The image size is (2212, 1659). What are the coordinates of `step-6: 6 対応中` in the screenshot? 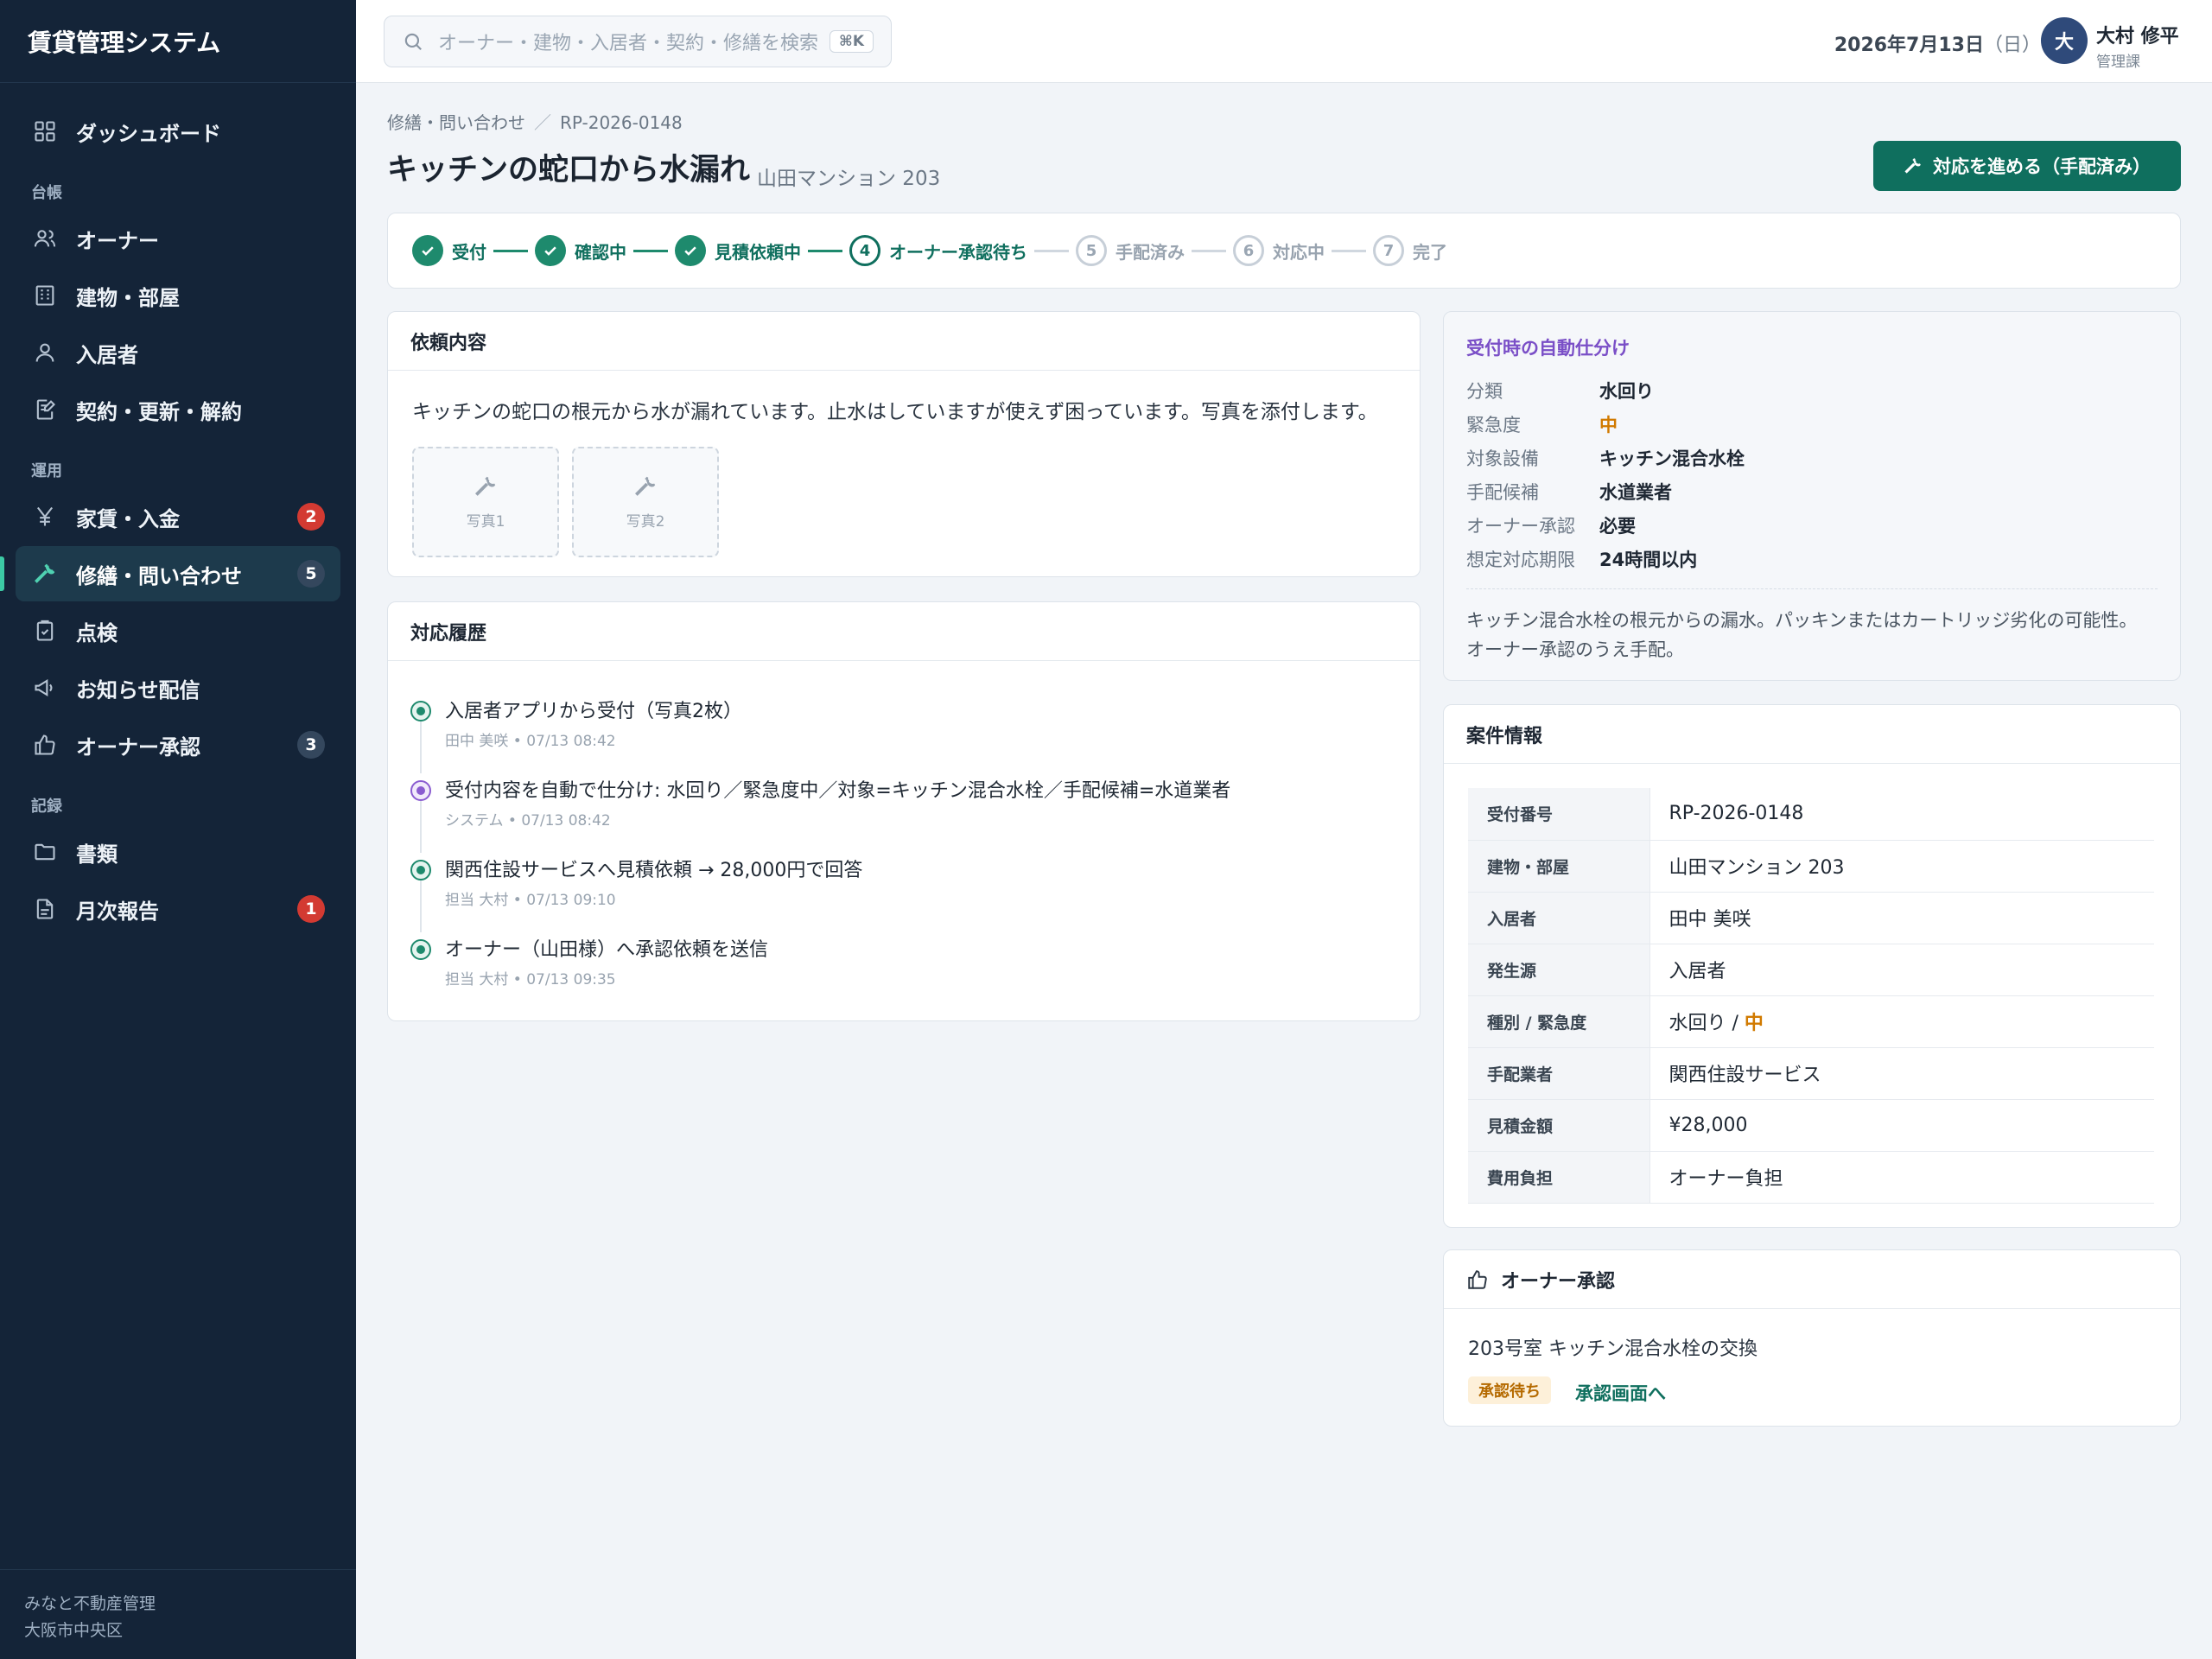 It's located at (1279, 250).